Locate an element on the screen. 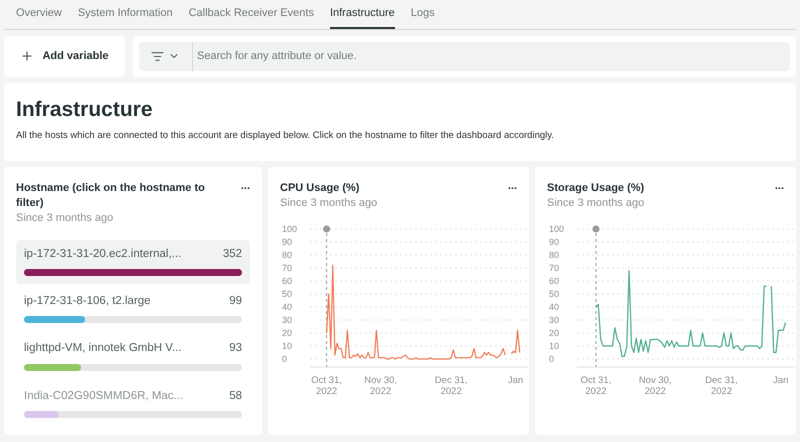  filter-icon is located at coordinates (157, 56).